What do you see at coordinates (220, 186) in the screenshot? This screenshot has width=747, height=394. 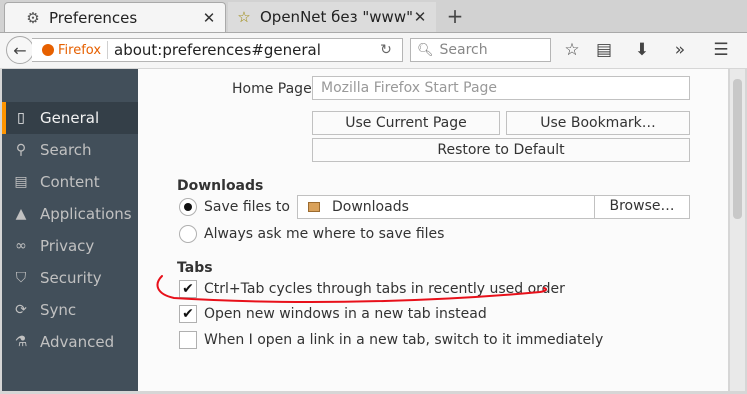 I see `downloads-heading: Downloads` at bounding box center [220, 186].